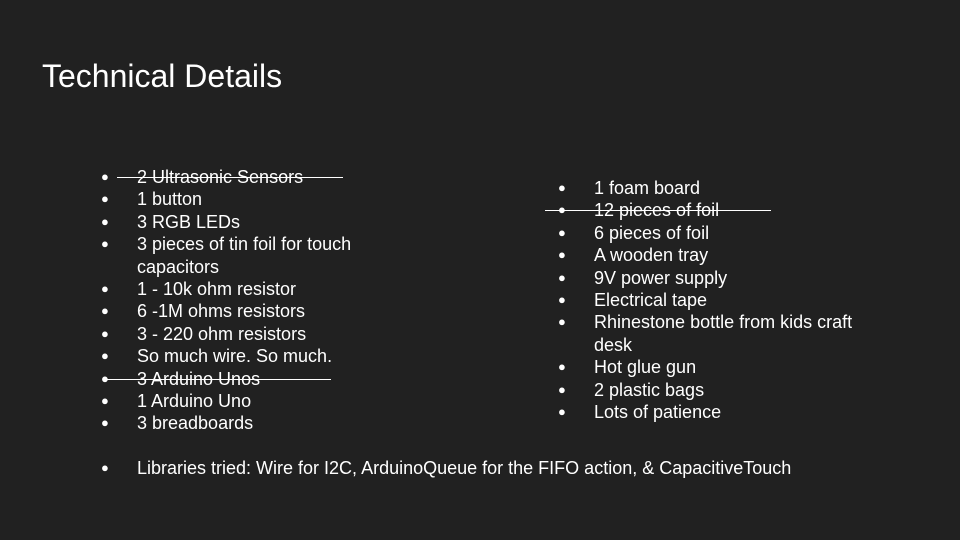 The width and height of the screenshot is (960, 540). Describe the element at coordinates (222, 333) in the screenshot. I see `list-item-text: 3 - 220 ohm resistors` at that location.